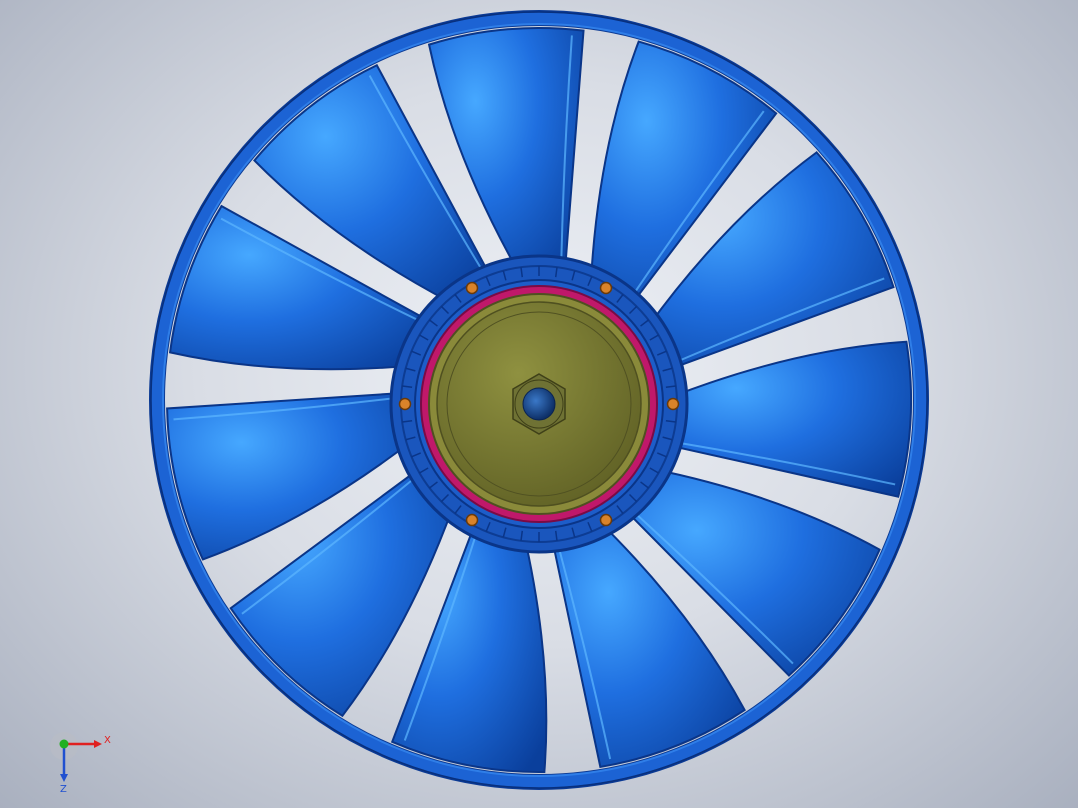 This screenshot has width=1078, height=808. I want to click on z-axis-arrow-icon, so click(64, 778).